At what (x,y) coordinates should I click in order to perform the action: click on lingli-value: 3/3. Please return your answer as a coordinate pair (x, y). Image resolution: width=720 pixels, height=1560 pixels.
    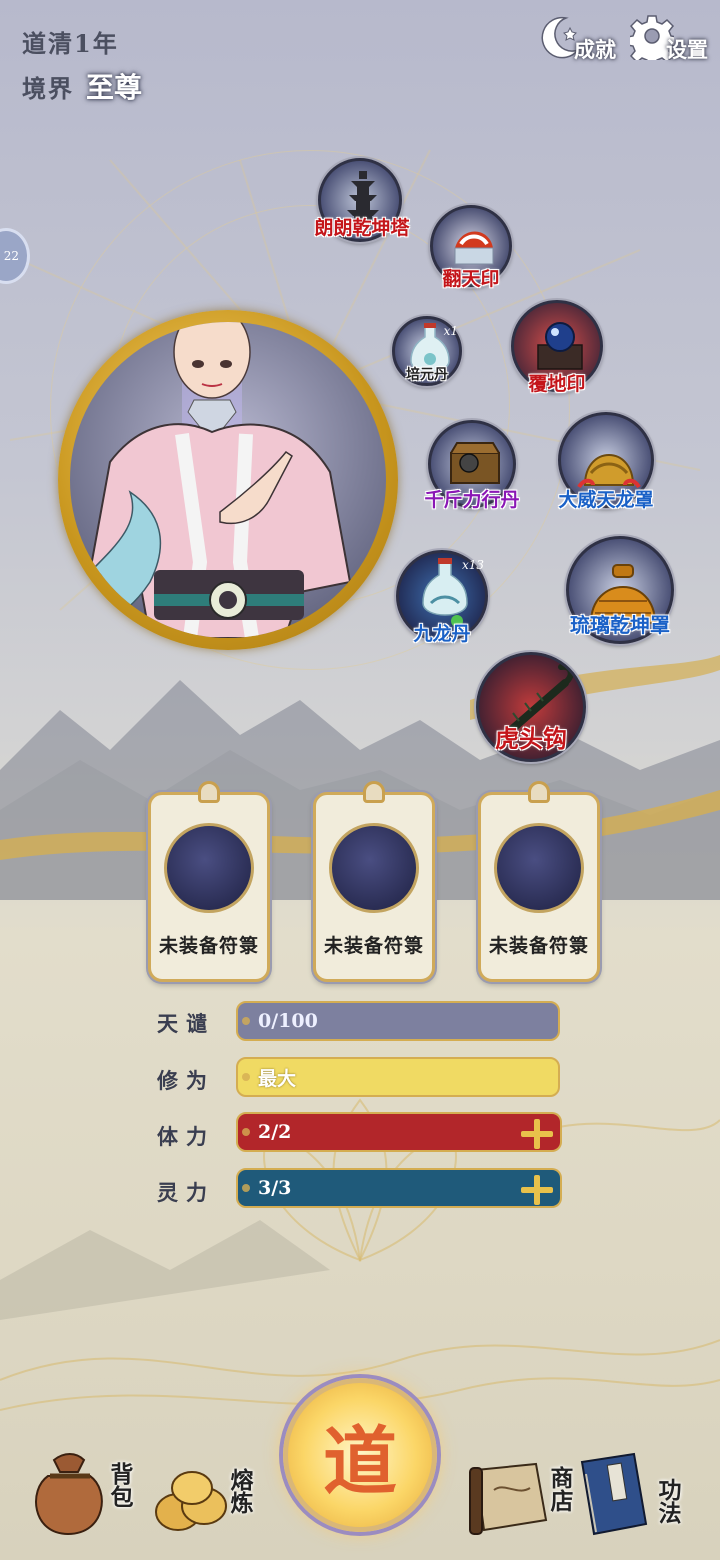
    Looking at the image, I should click on (275, 1188).